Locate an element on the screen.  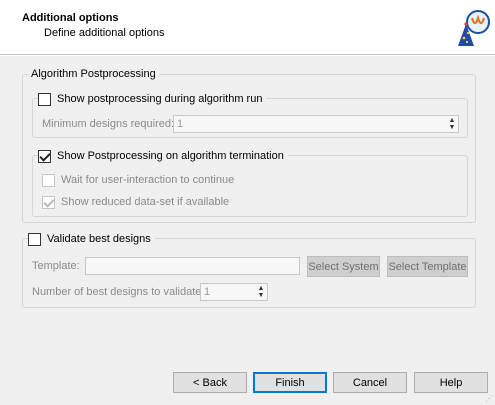
num-designs-label: Number of best designs to validate: is located at coordinates (118, 292).